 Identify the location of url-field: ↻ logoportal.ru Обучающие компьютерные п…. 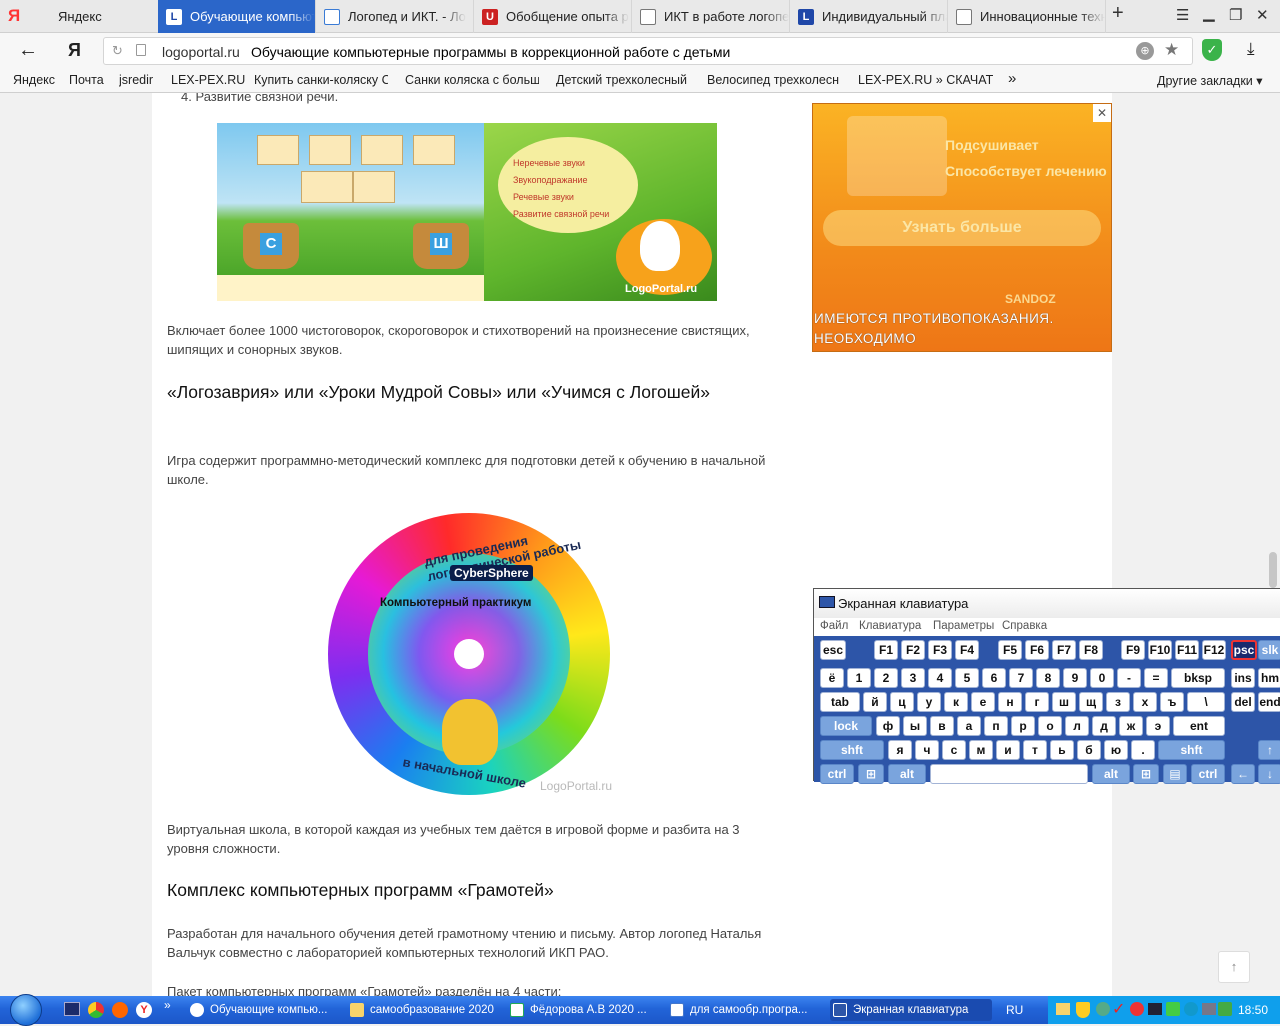
(648, 51).